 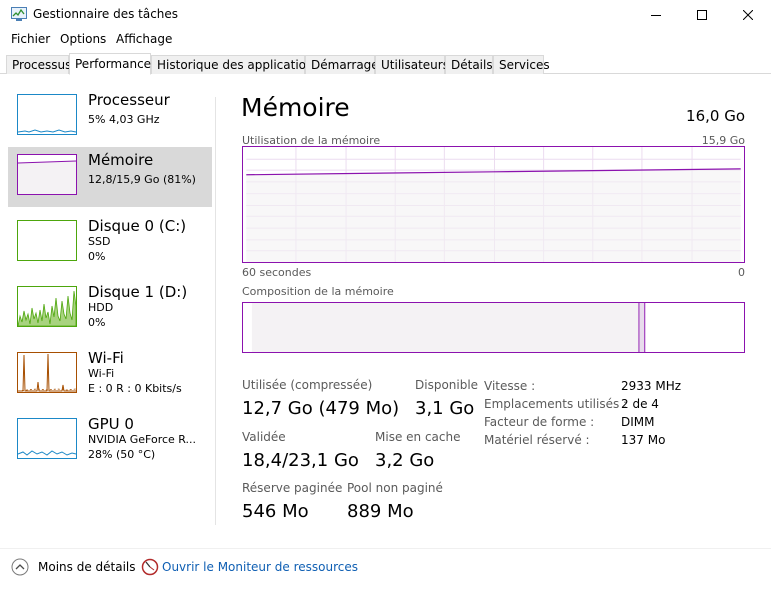 I want to click on menu-options: Options, so click(x=83, y=39).